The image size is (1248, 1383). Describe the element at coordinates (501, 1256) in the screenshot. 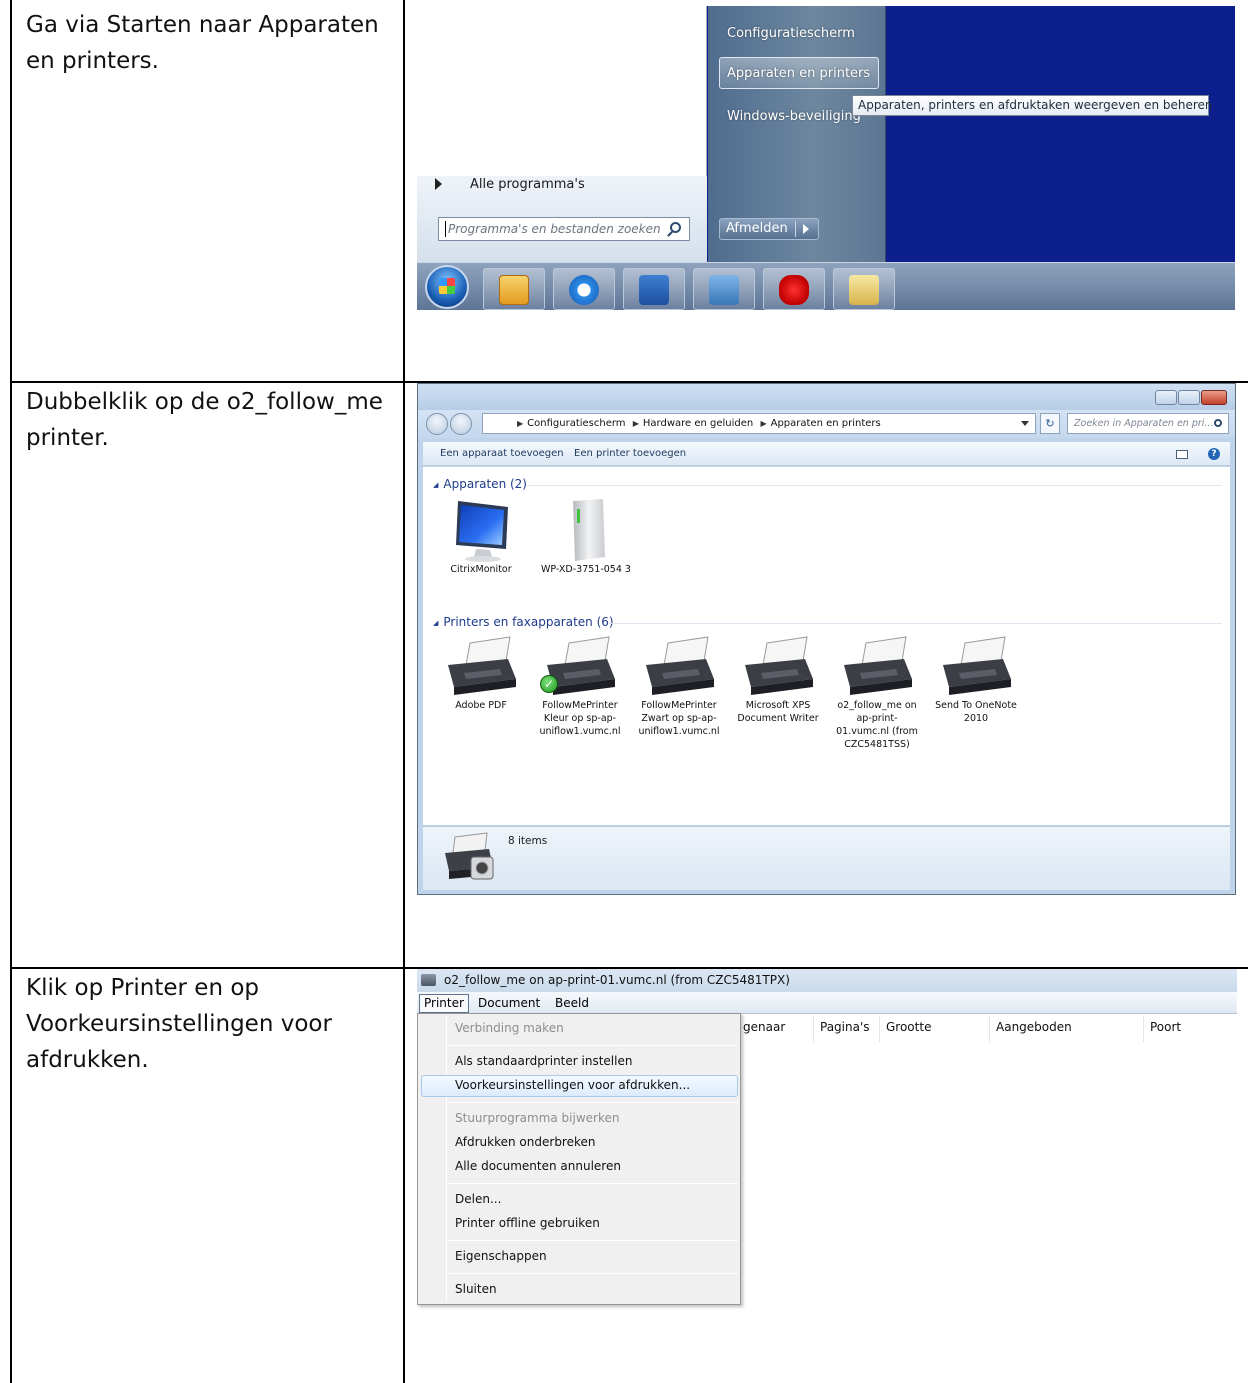

I see `menu-item-eigenschappen: Eigenschappen` at that location.